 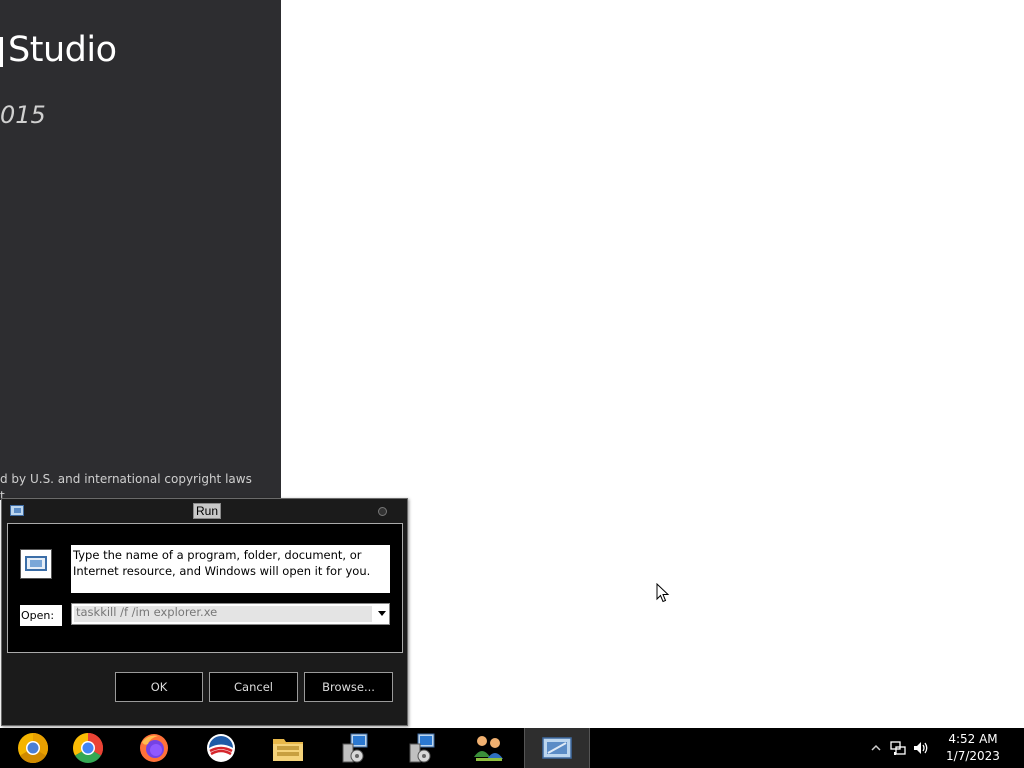 I want to click on taskbar-chrome, so click(x=88, y=748).